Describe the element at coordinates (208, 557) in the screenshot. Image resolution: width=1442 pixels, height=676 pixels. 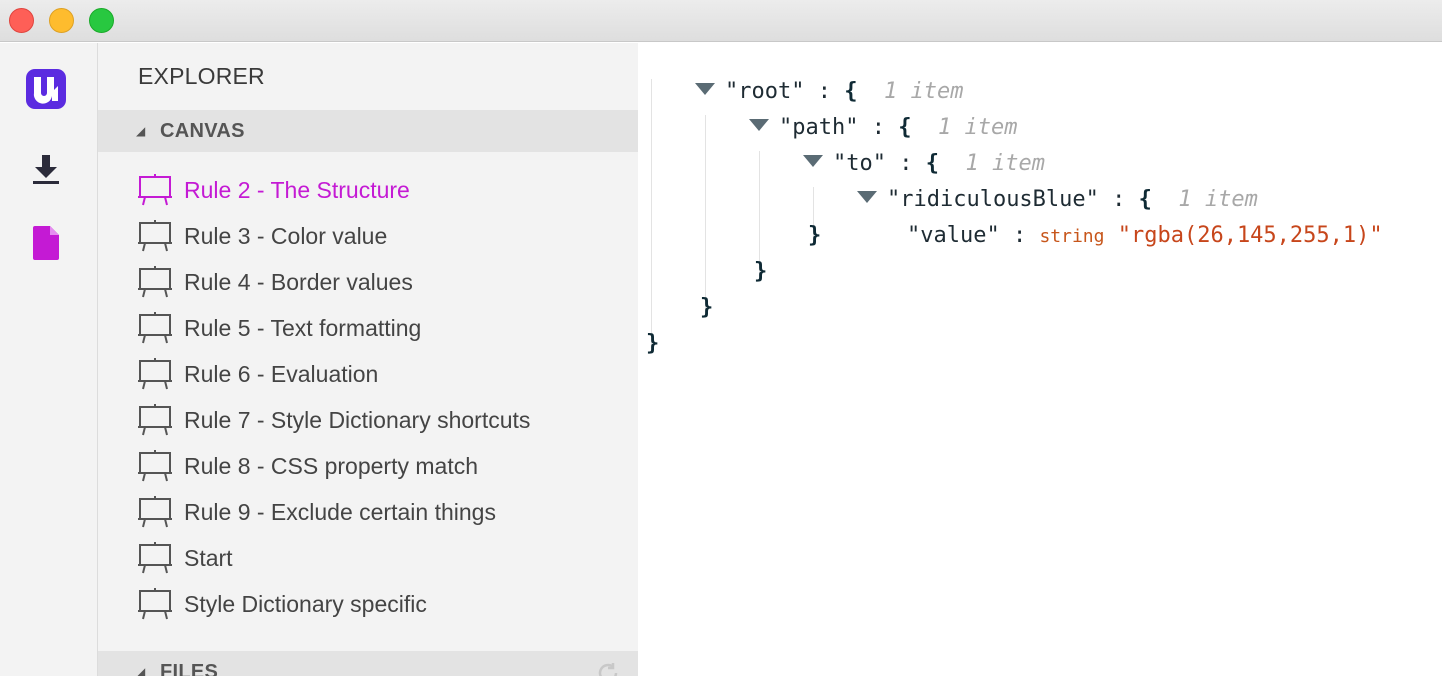
I see `canvas-item-label: Start` at that location.